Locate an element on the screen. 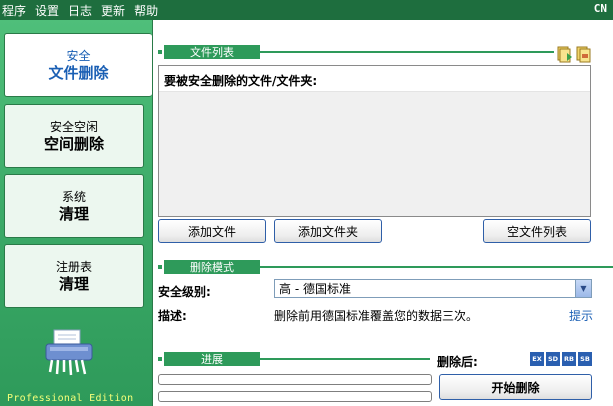 The image size is (613, 406). delete-mode-section-header: 删除模式 is located at coordinates (385, 267).